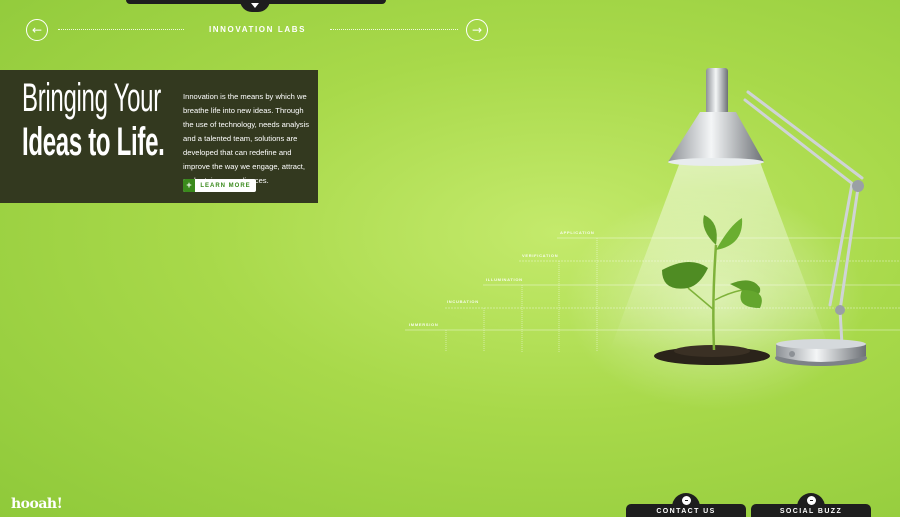 The height and width of the screenshot is (517, 900). Describe the element at coordinates (686, 500) in the screenshot. I see `contact-icon` at that location.